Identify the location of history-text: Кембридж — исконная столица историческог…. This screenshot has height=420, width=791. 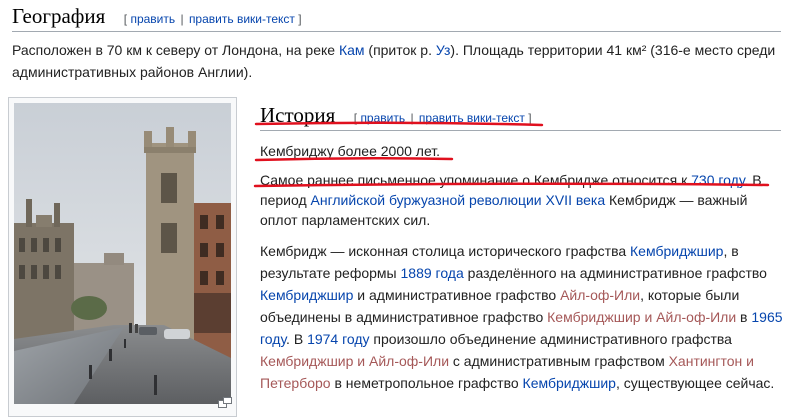
(445, 251).